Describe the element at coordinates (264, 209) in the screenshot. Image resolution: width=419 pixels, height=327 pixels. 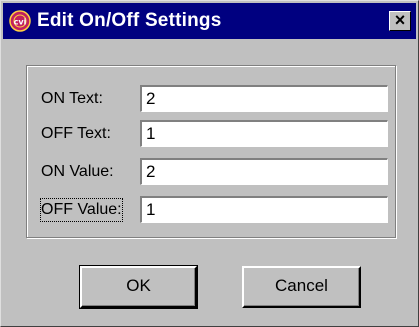
I see `off-value-field: 1` at that location.